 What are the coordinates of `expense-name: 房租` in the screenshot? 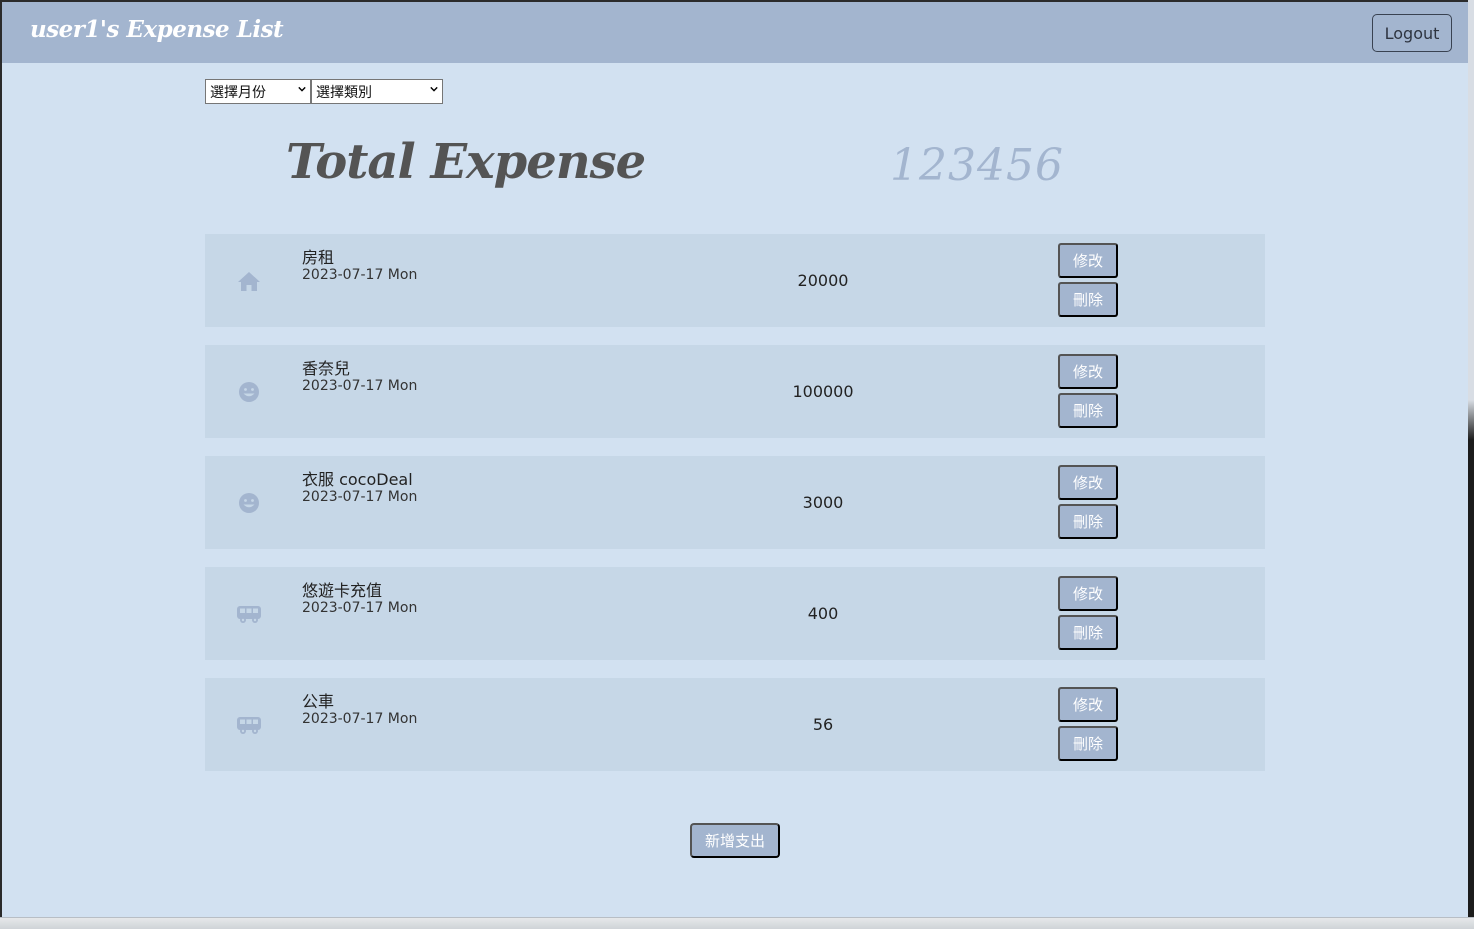 It's located at (318, 257).